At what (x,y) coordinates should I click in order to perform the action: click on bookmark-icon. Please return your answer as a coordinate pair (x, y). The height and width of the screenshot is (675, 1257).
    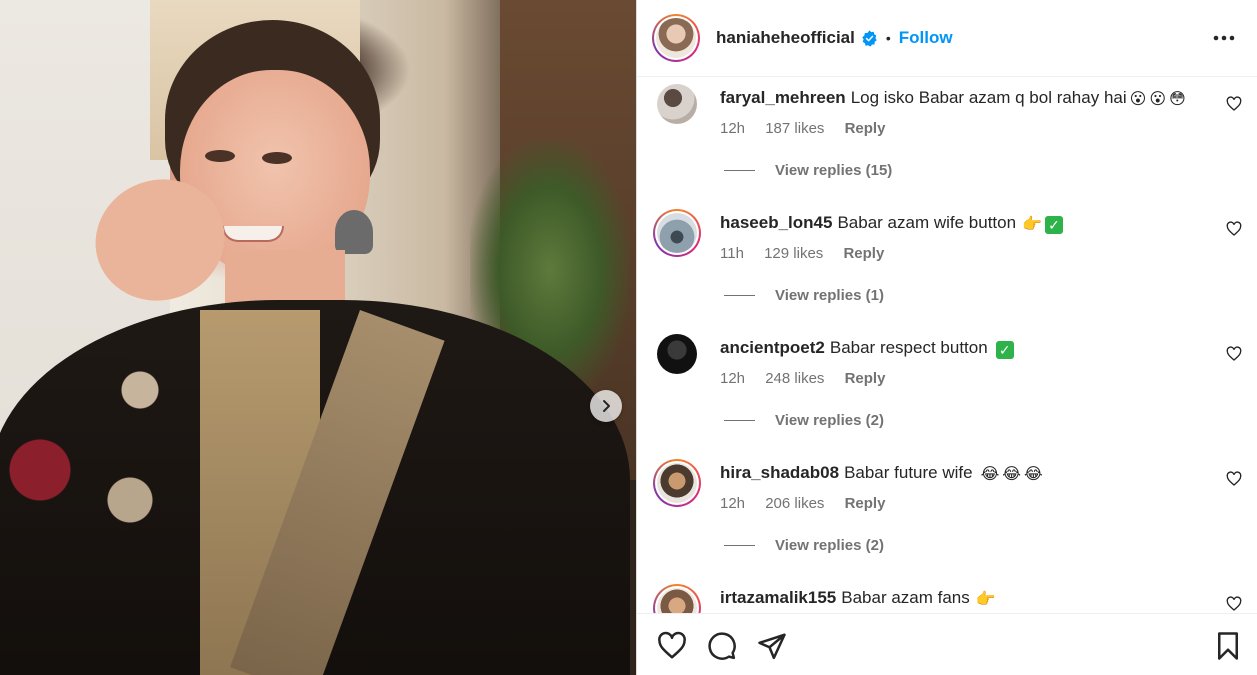
    Looking at the image, I should click on (1228, 646).